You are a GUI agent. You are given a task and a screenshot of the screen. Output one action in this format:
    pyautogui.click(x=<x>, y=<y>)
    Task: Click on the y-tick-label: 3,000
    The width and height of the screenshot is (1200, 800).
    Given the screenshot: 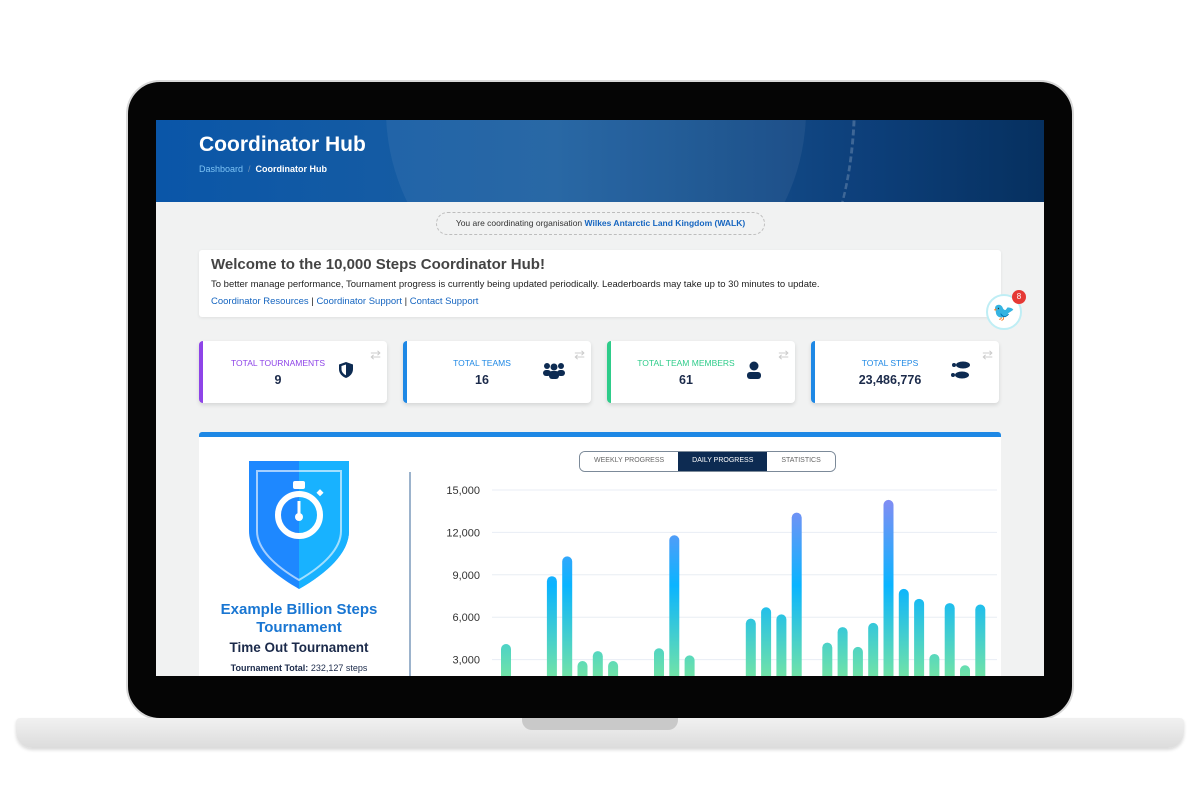 What is the action you would take?
    pyautogui.click(x=466, y=661)
    